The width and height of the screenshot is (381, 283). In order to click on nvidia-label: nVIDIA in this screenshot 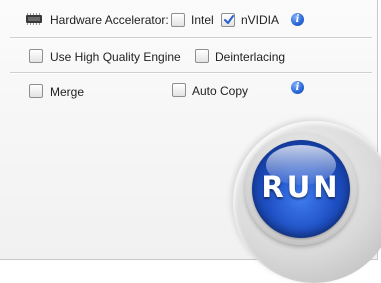, I will do `click(260, 20)`.